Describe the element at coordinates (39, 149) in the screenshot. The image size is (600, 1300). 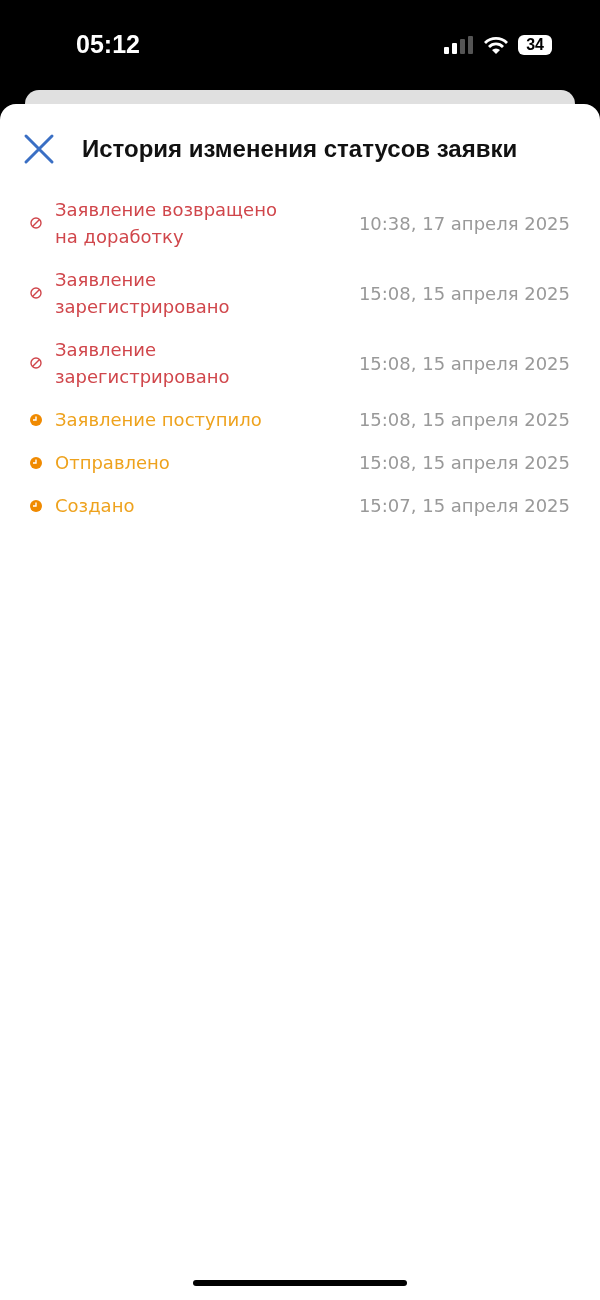
I see `close-button` at that location.